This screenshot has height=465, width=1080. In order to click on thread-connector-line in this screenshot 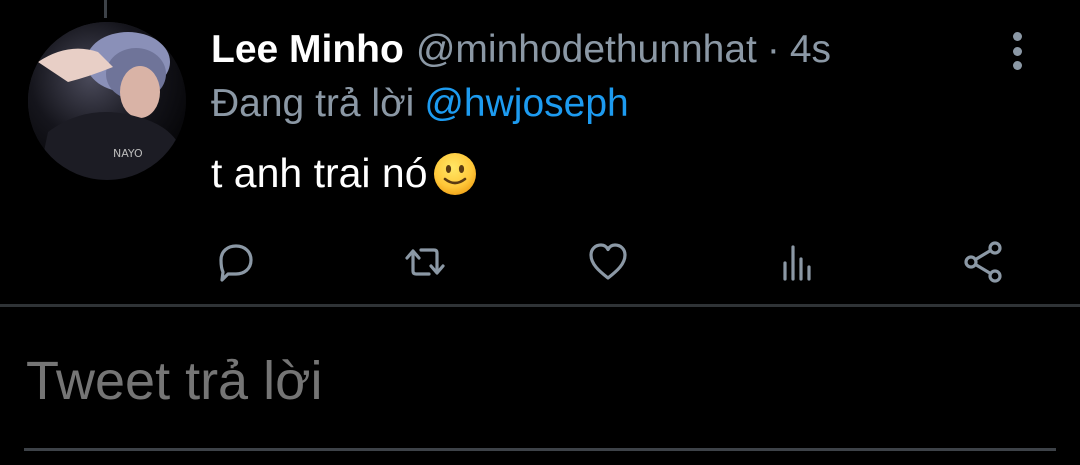, I will do `click(105, 9)`.